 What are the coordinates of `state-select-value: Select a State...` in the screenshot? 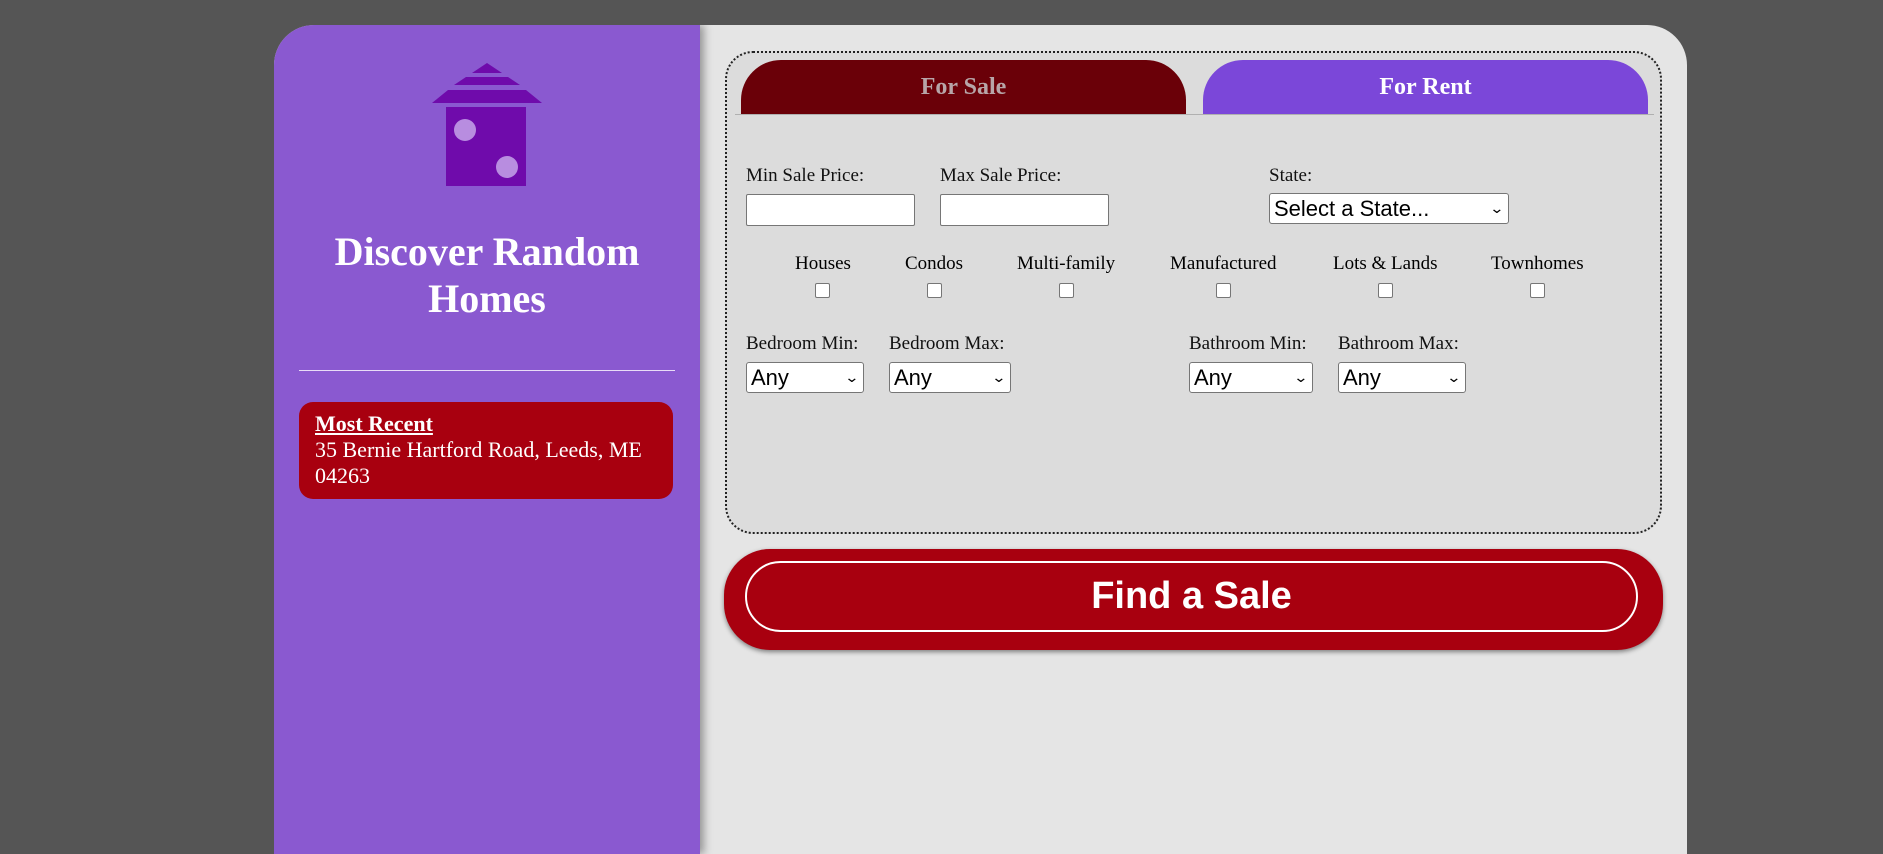 It's located at (1352, 208).